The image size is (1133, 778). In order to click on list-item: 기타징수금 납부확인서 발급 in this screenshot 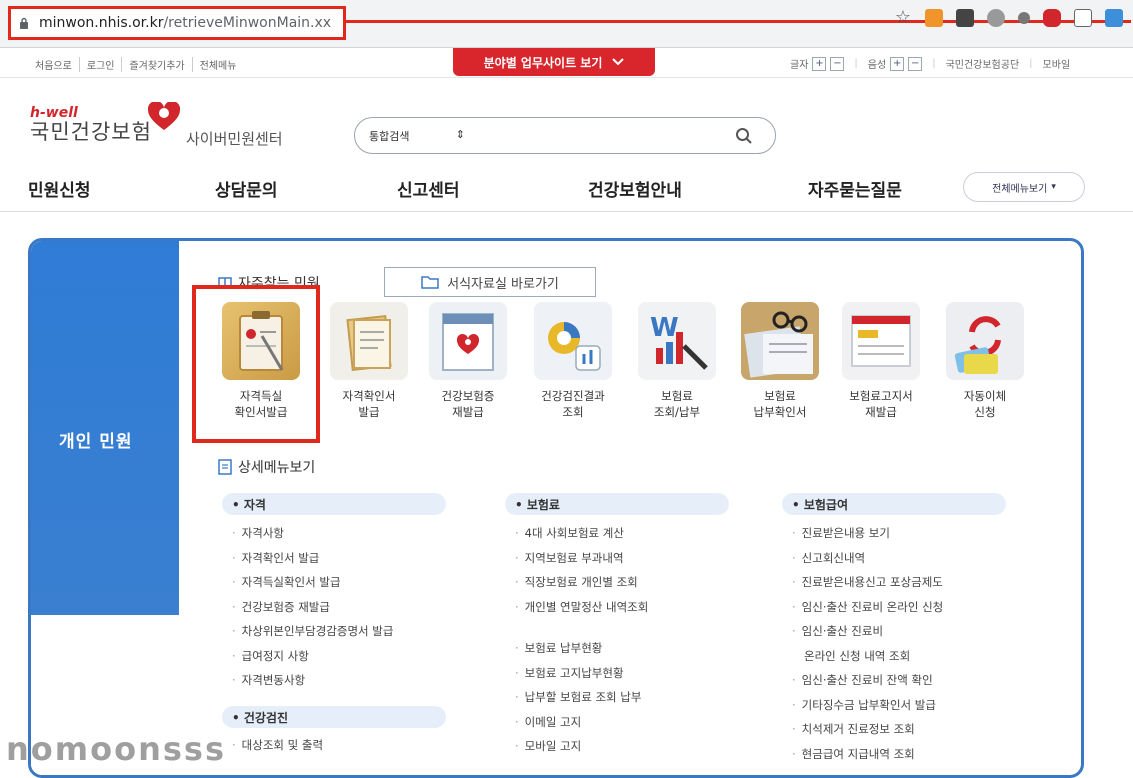, I will do `click(867, 705)`.